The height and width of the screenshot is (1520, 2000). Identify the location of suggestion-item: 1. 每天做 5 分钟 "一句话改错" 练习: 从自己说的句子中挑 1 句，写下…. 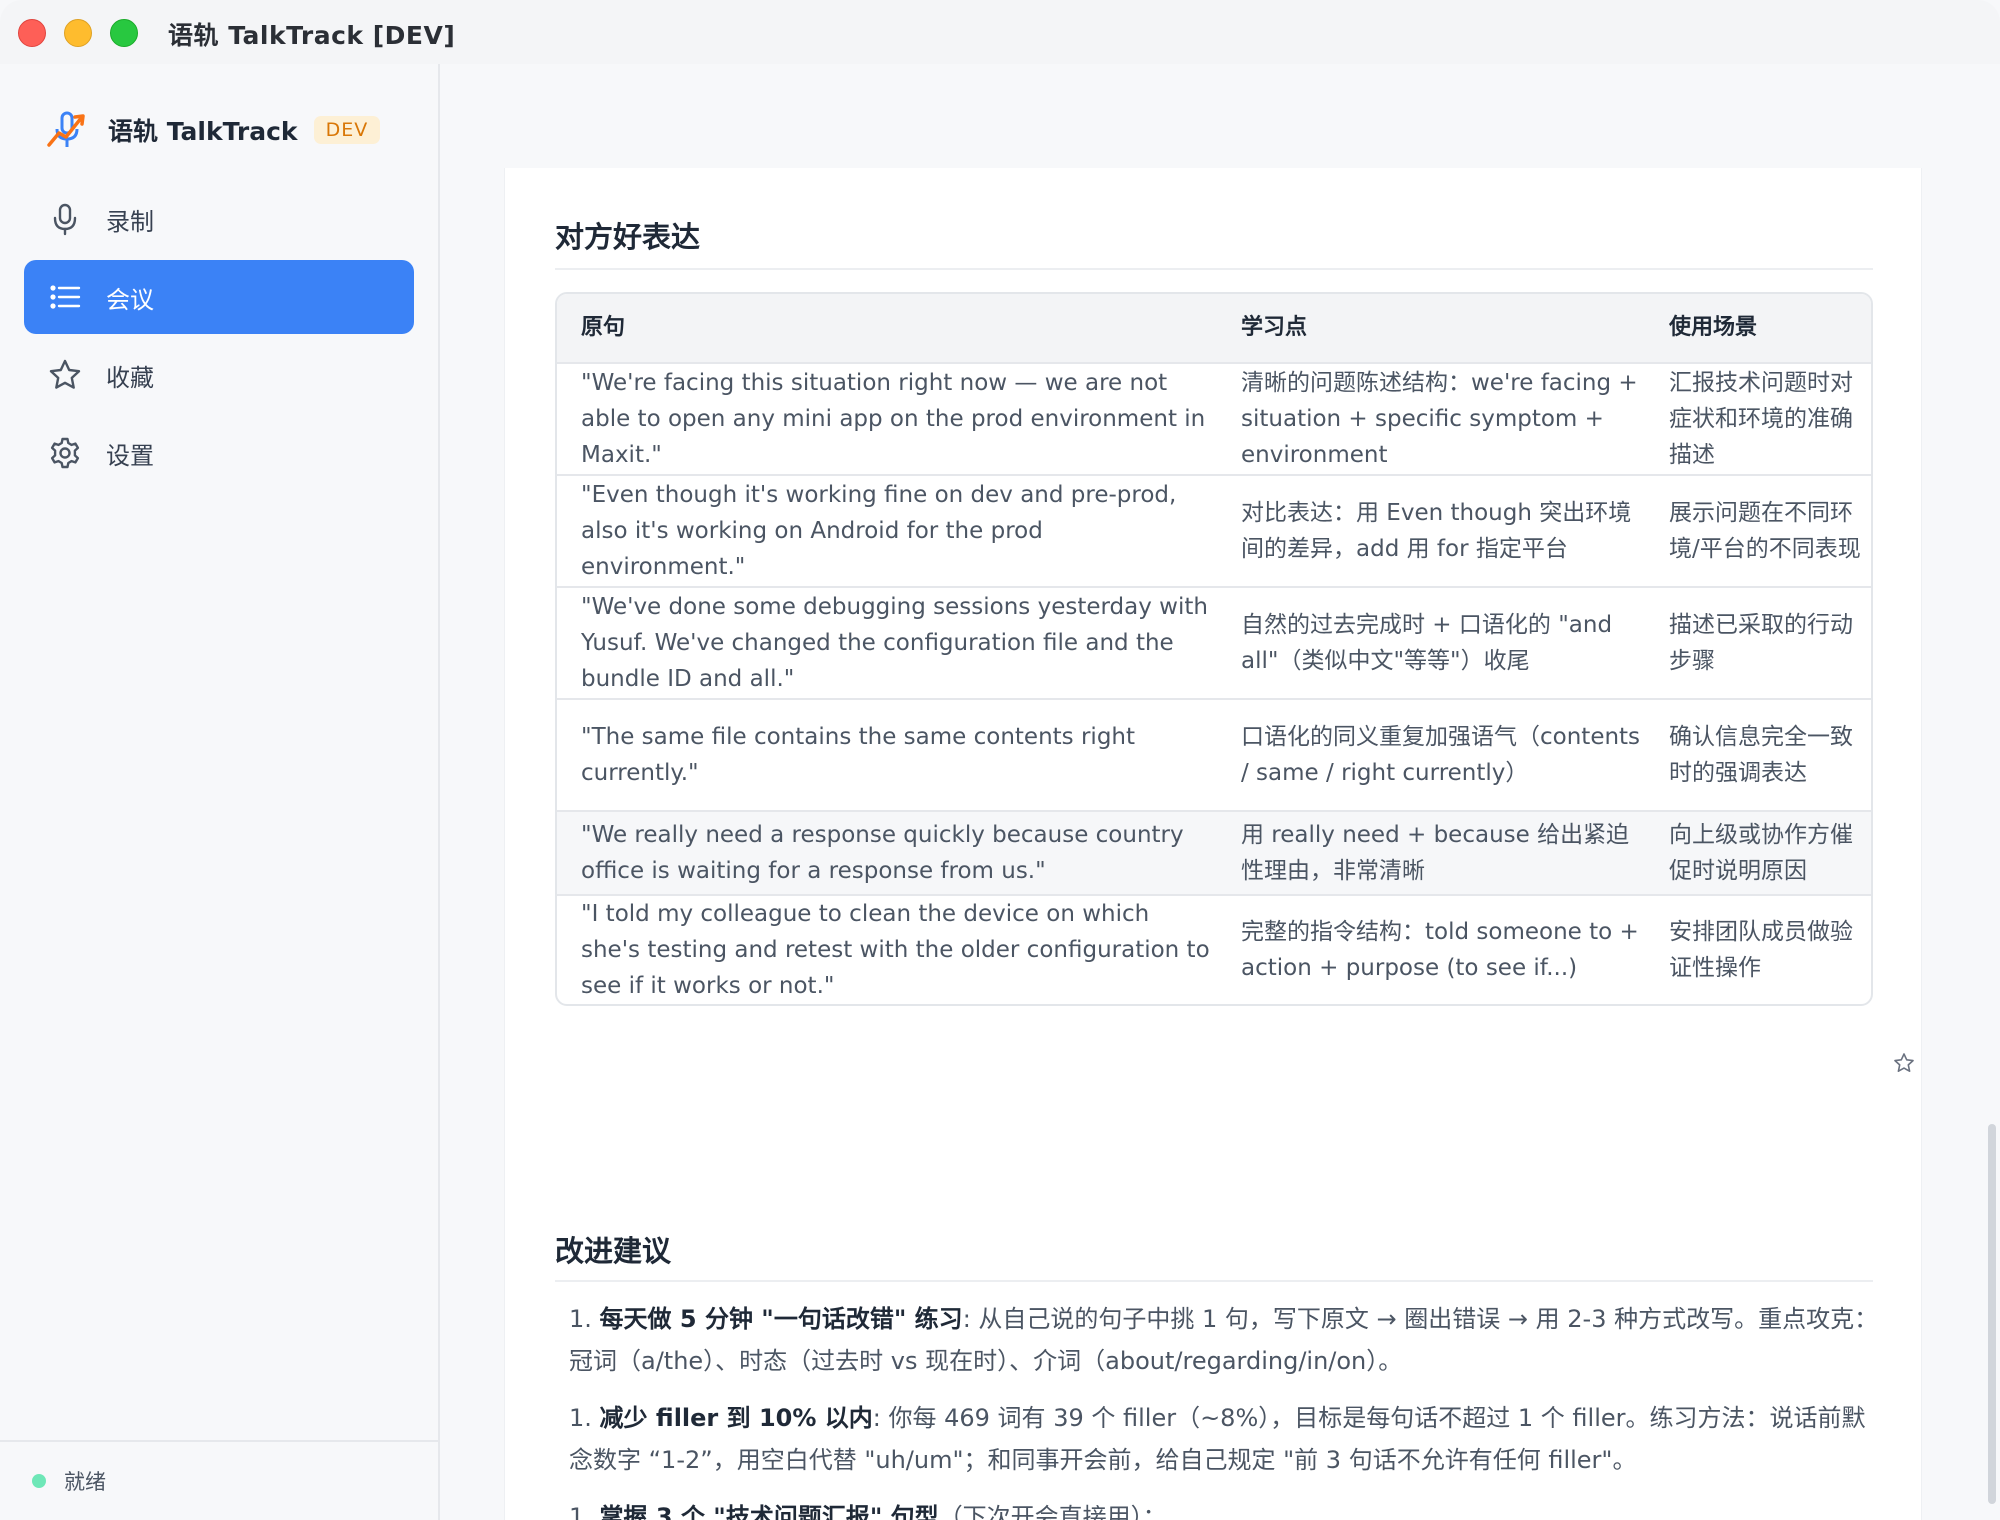
(1224, 1340).